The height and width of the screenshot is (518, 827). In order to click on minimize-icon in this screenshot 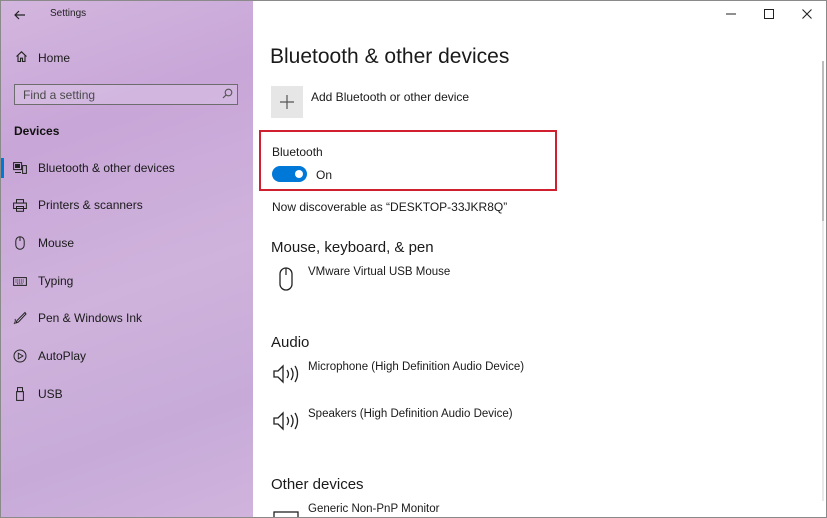, I will do `click(731, 14)`.